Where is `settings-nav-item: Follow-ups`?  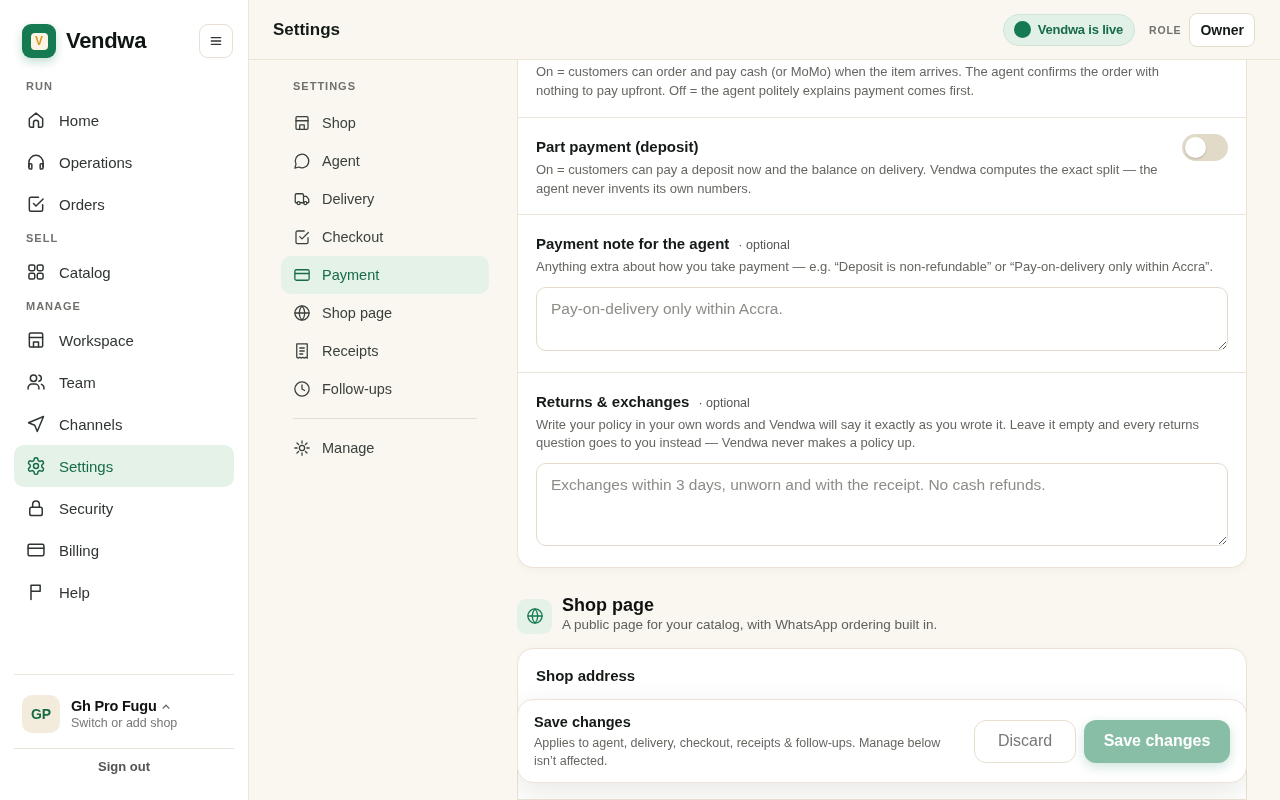
settings-nav-item: Follow-ups is located at coordinates (385, 389).